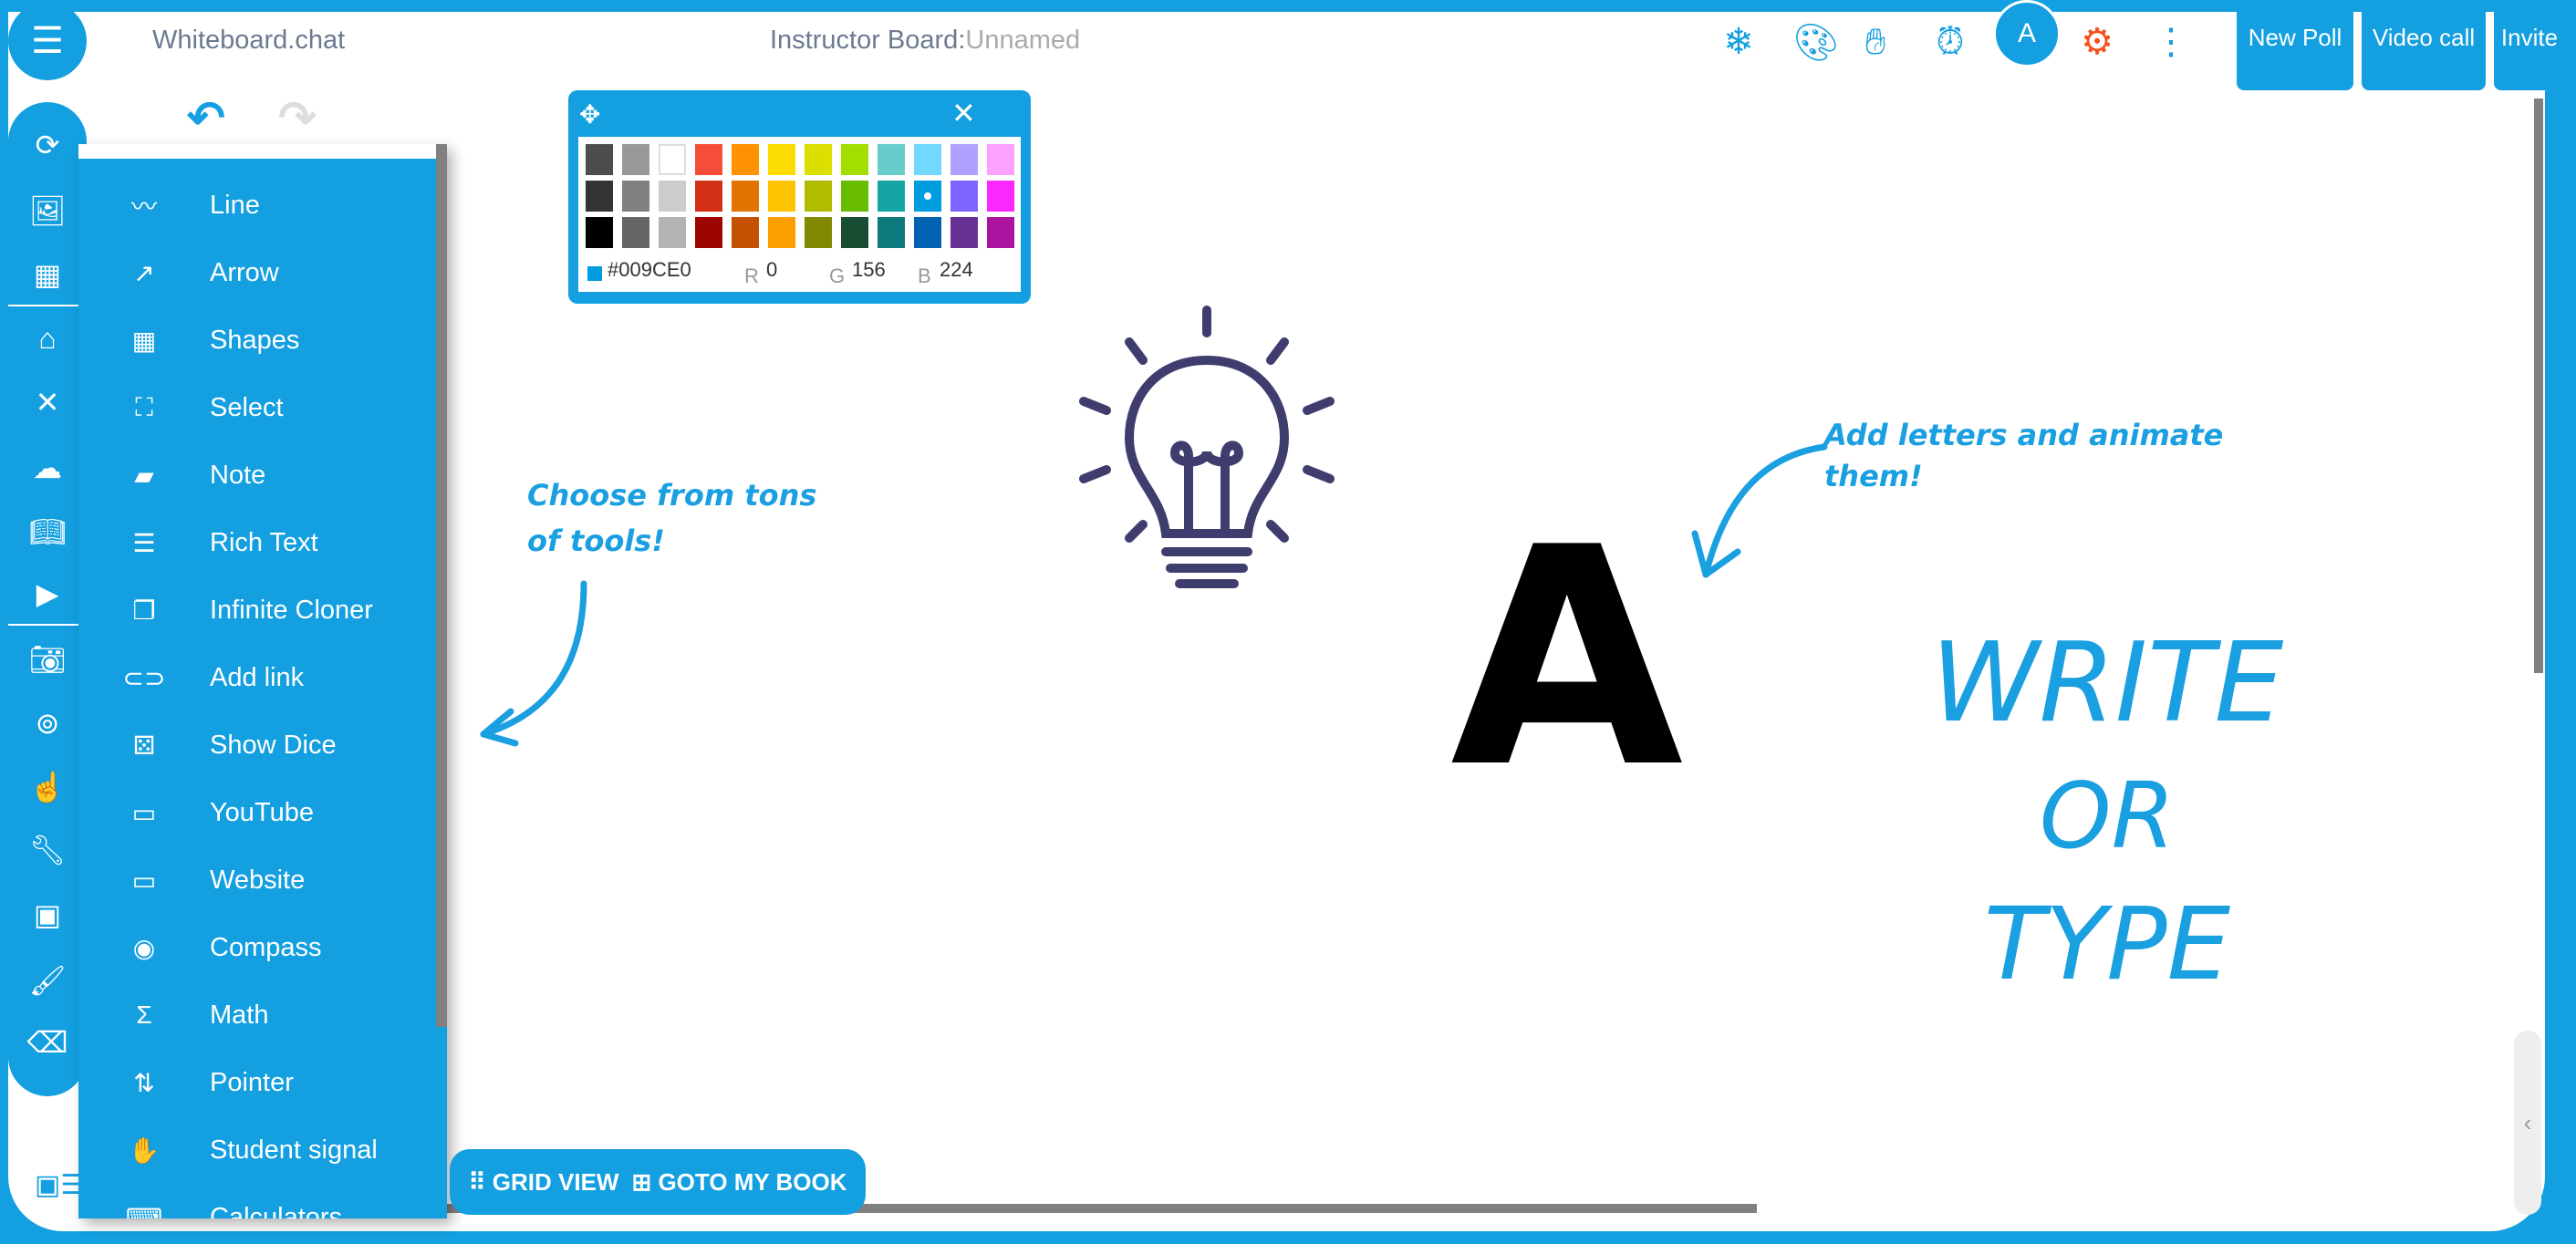 The image size is (2576, 1244). I want to click on tool-item-student-signal: ✋ Student signal, so click(256, 1150).